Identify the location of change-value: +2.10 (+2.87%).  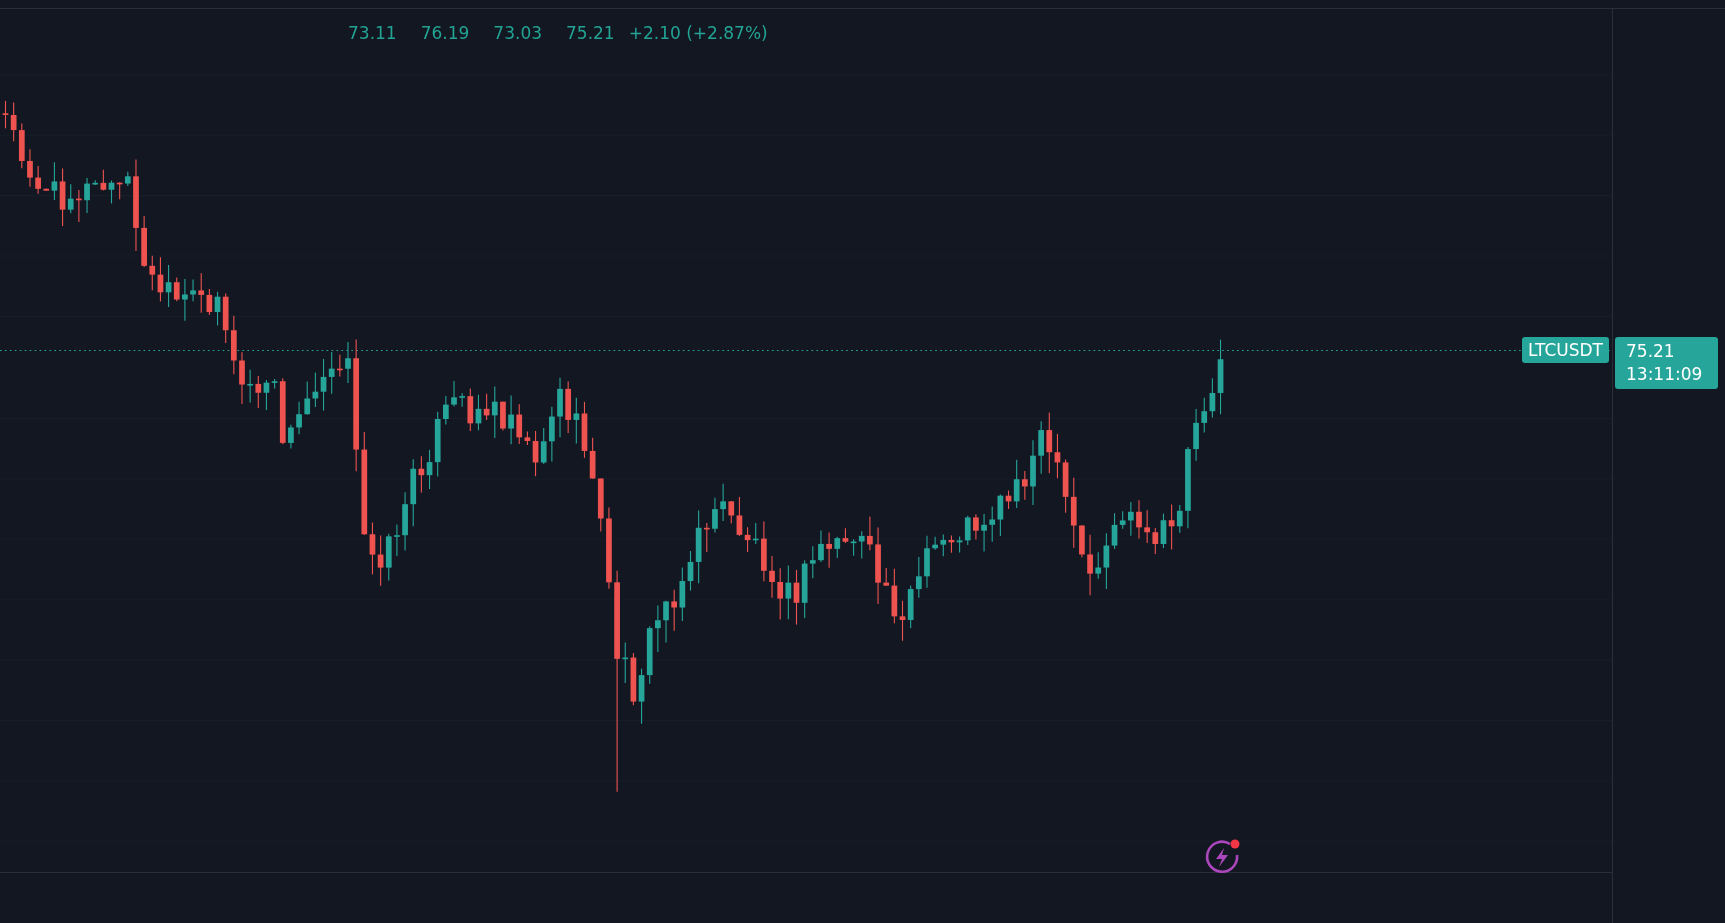
(698, 33).